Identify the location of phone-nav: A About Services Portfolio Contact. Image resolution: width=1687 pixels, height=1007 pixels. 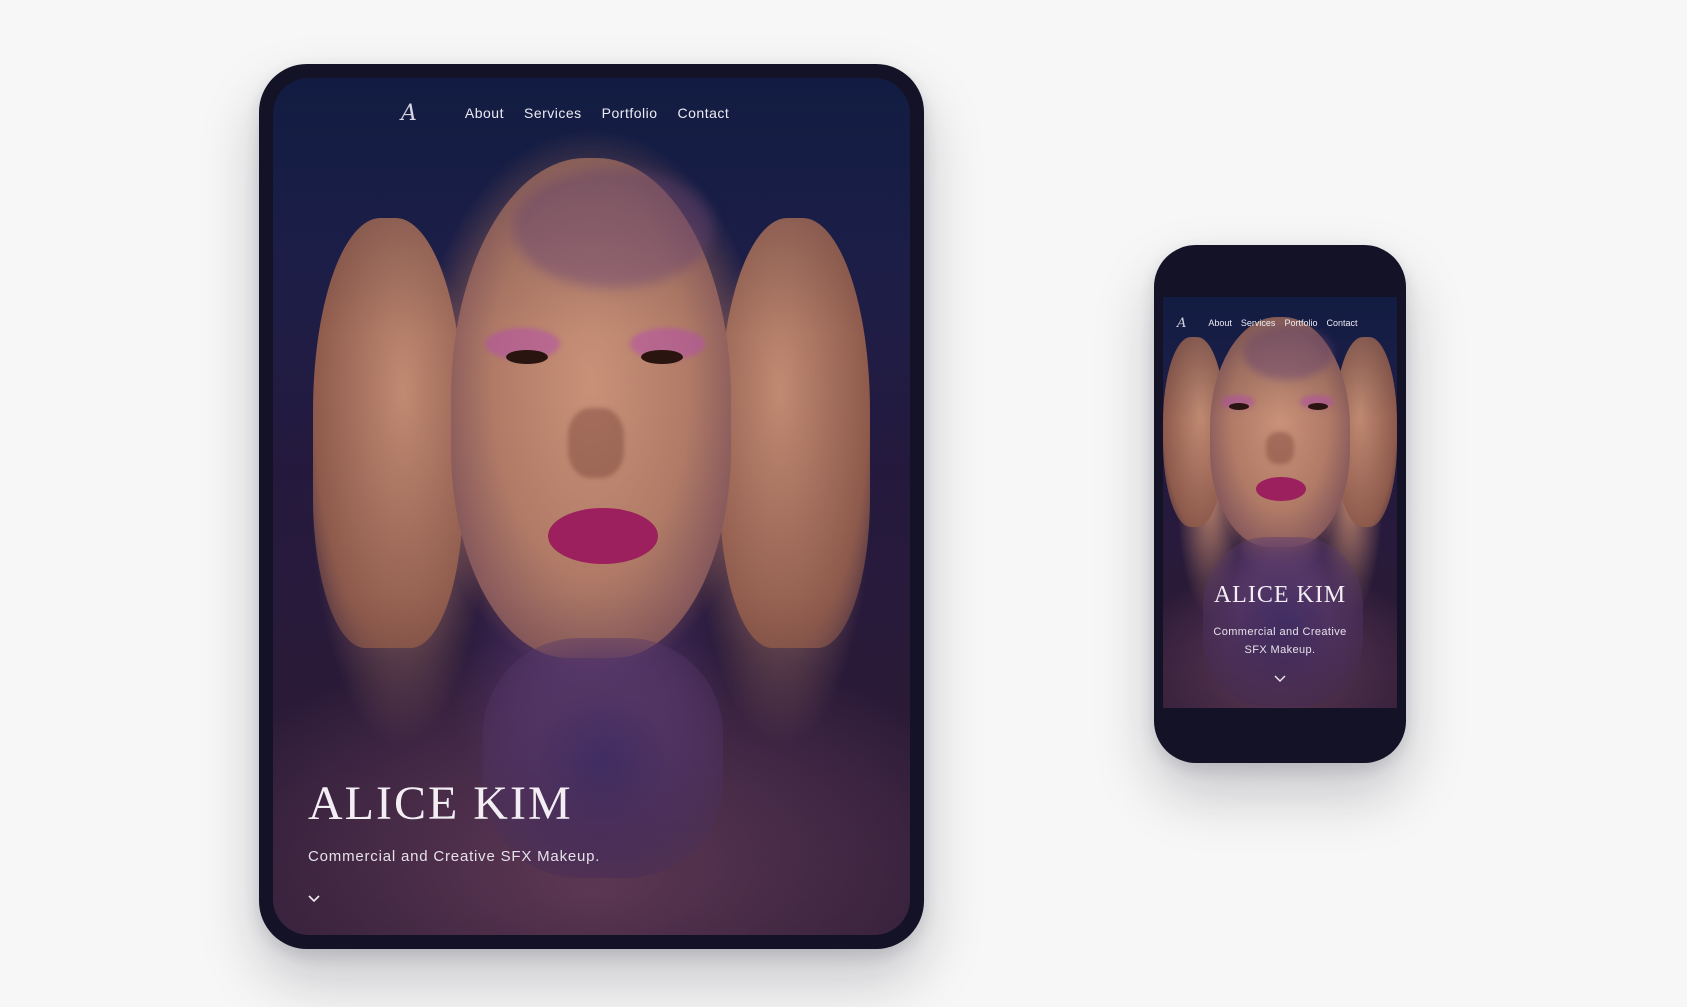
(1267, 323).